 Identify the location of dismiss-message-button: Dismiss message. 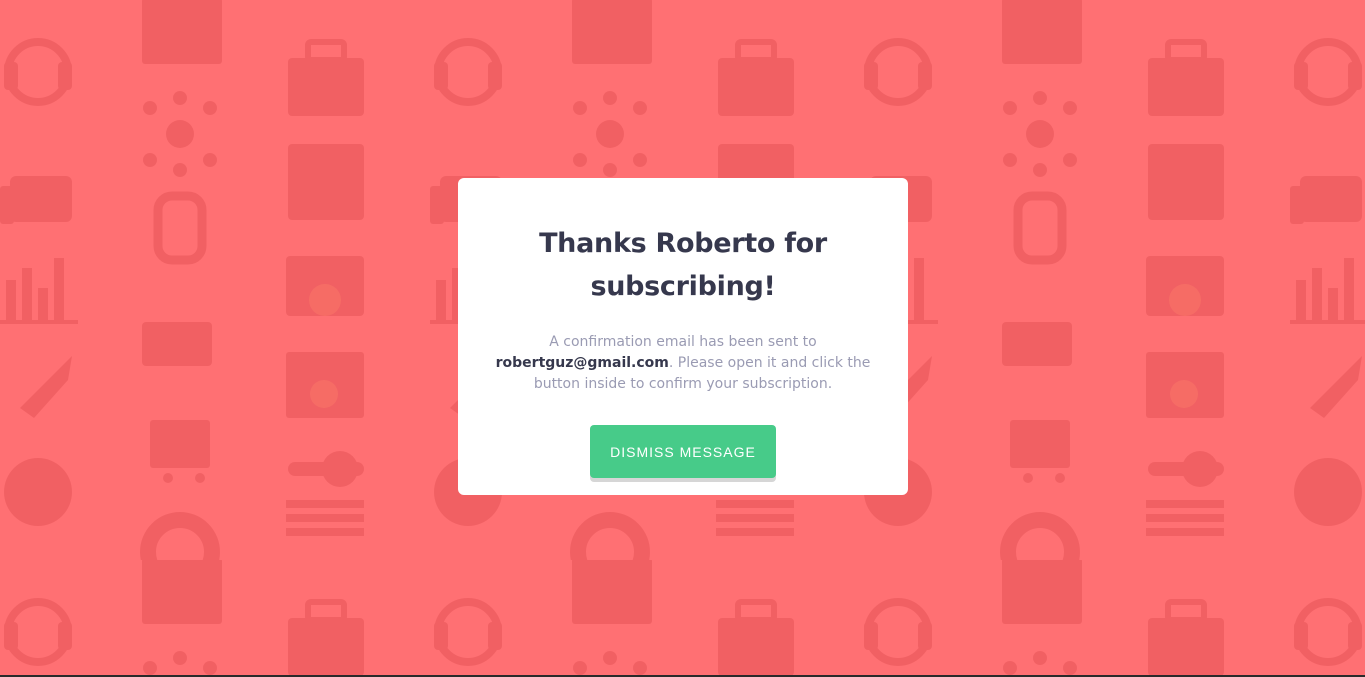
(683, 451).